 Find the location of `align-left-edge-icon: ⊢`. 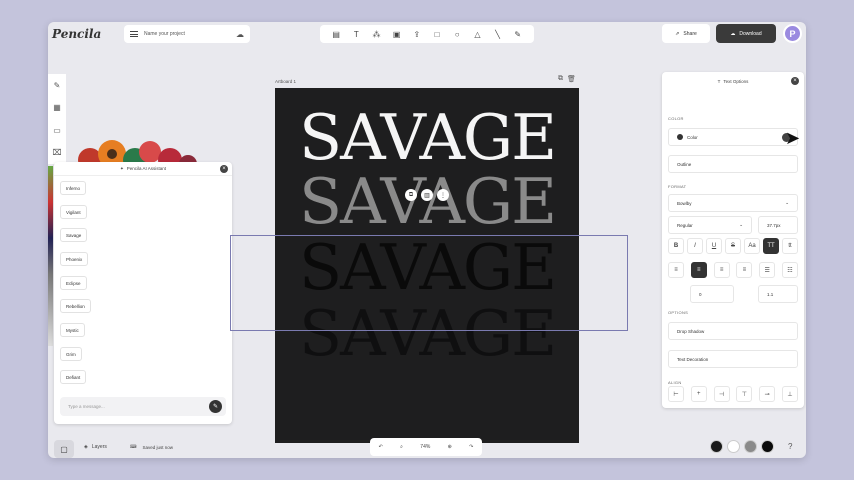

align-left-edge-icon: ⊢ is located at coordinates (676, 394).